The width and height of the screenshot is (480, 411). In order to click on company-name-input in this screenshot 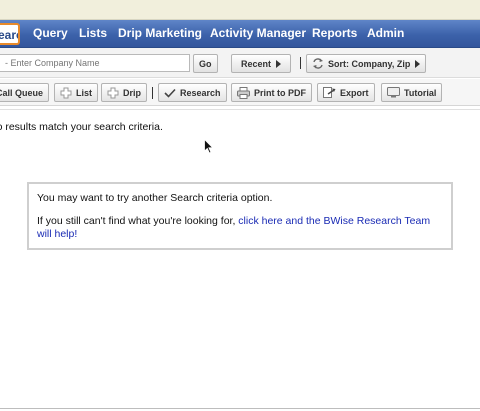, I will do `click(95, 63)`.